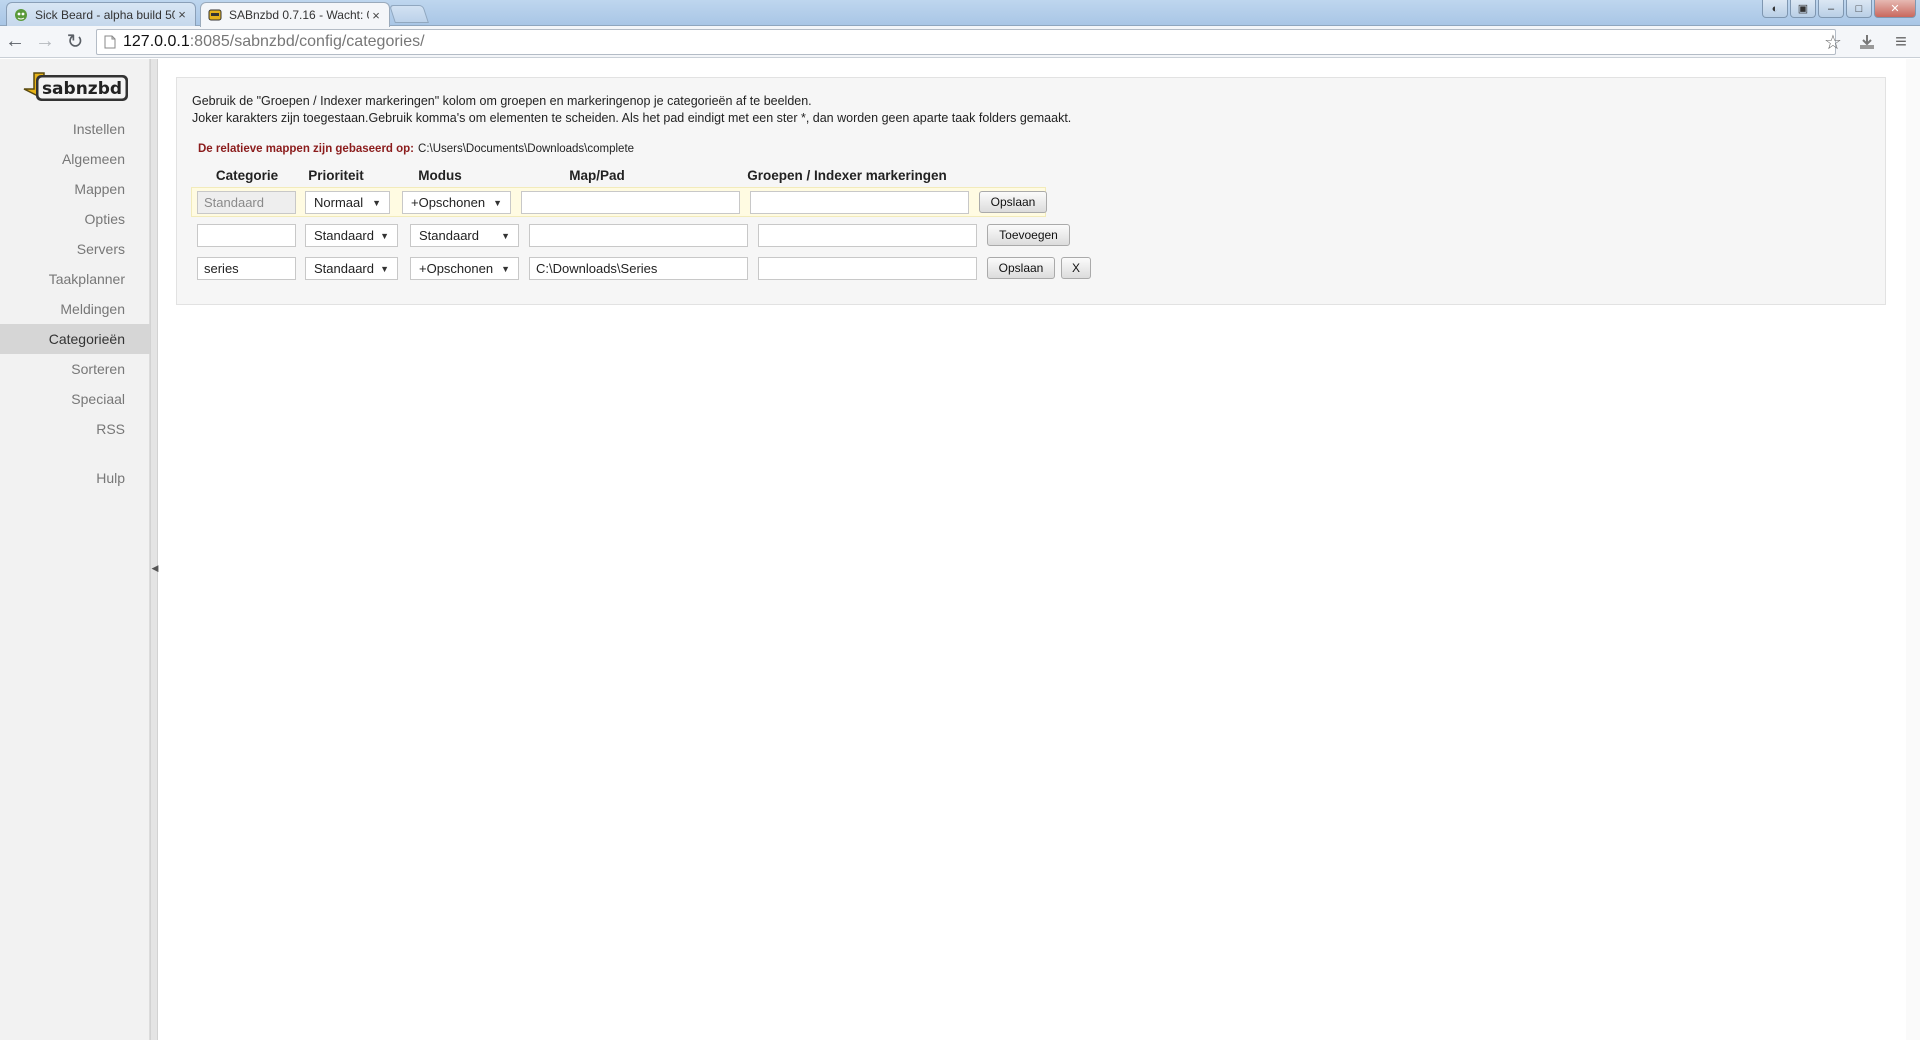 The height and width of the screenshot is (1040, 1920). Describe the element at coordinates (526, 149) in the screenshot. I see `base-path-value: C:\Users\Documents\Downloads\complete` at that location.